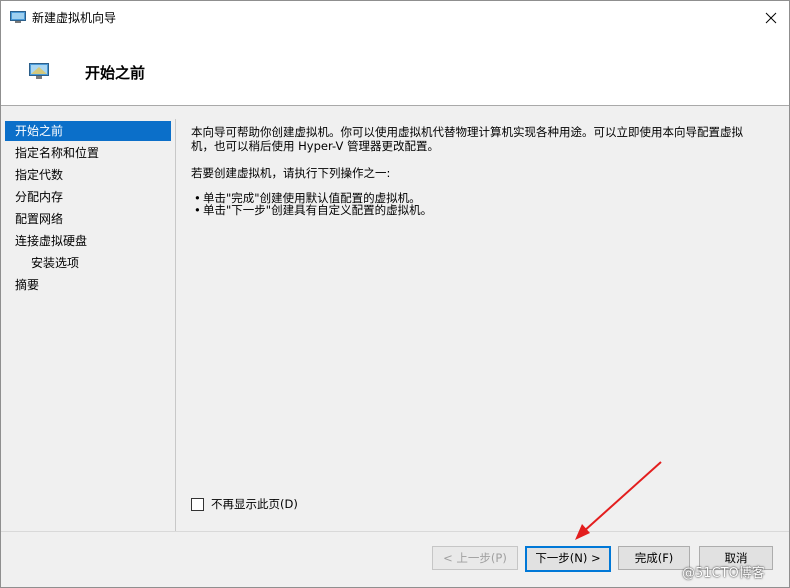 The width and height of the screenshot is (790, 588). What do you see at coordinates (254, 504) in the screenshot?
I see `skip-page-label: 不再显示此页(D)` at bounding box center [254, 504].